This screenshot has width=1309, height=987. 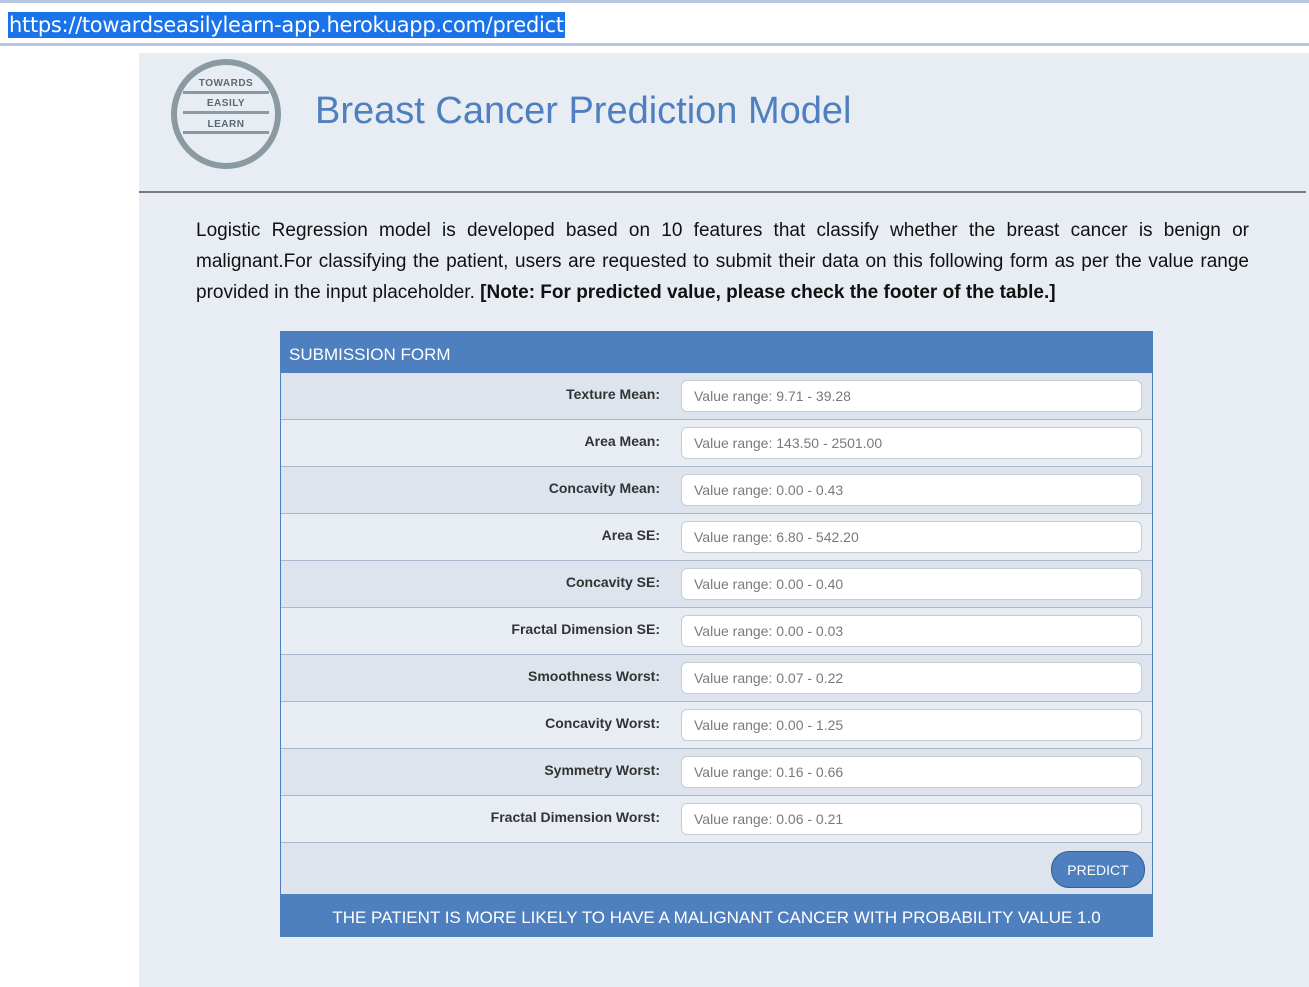 What do you see at coordinates (911, 678) in the screenshot?
I see `smoothness-worst-input` at bounding box center [911, 678].